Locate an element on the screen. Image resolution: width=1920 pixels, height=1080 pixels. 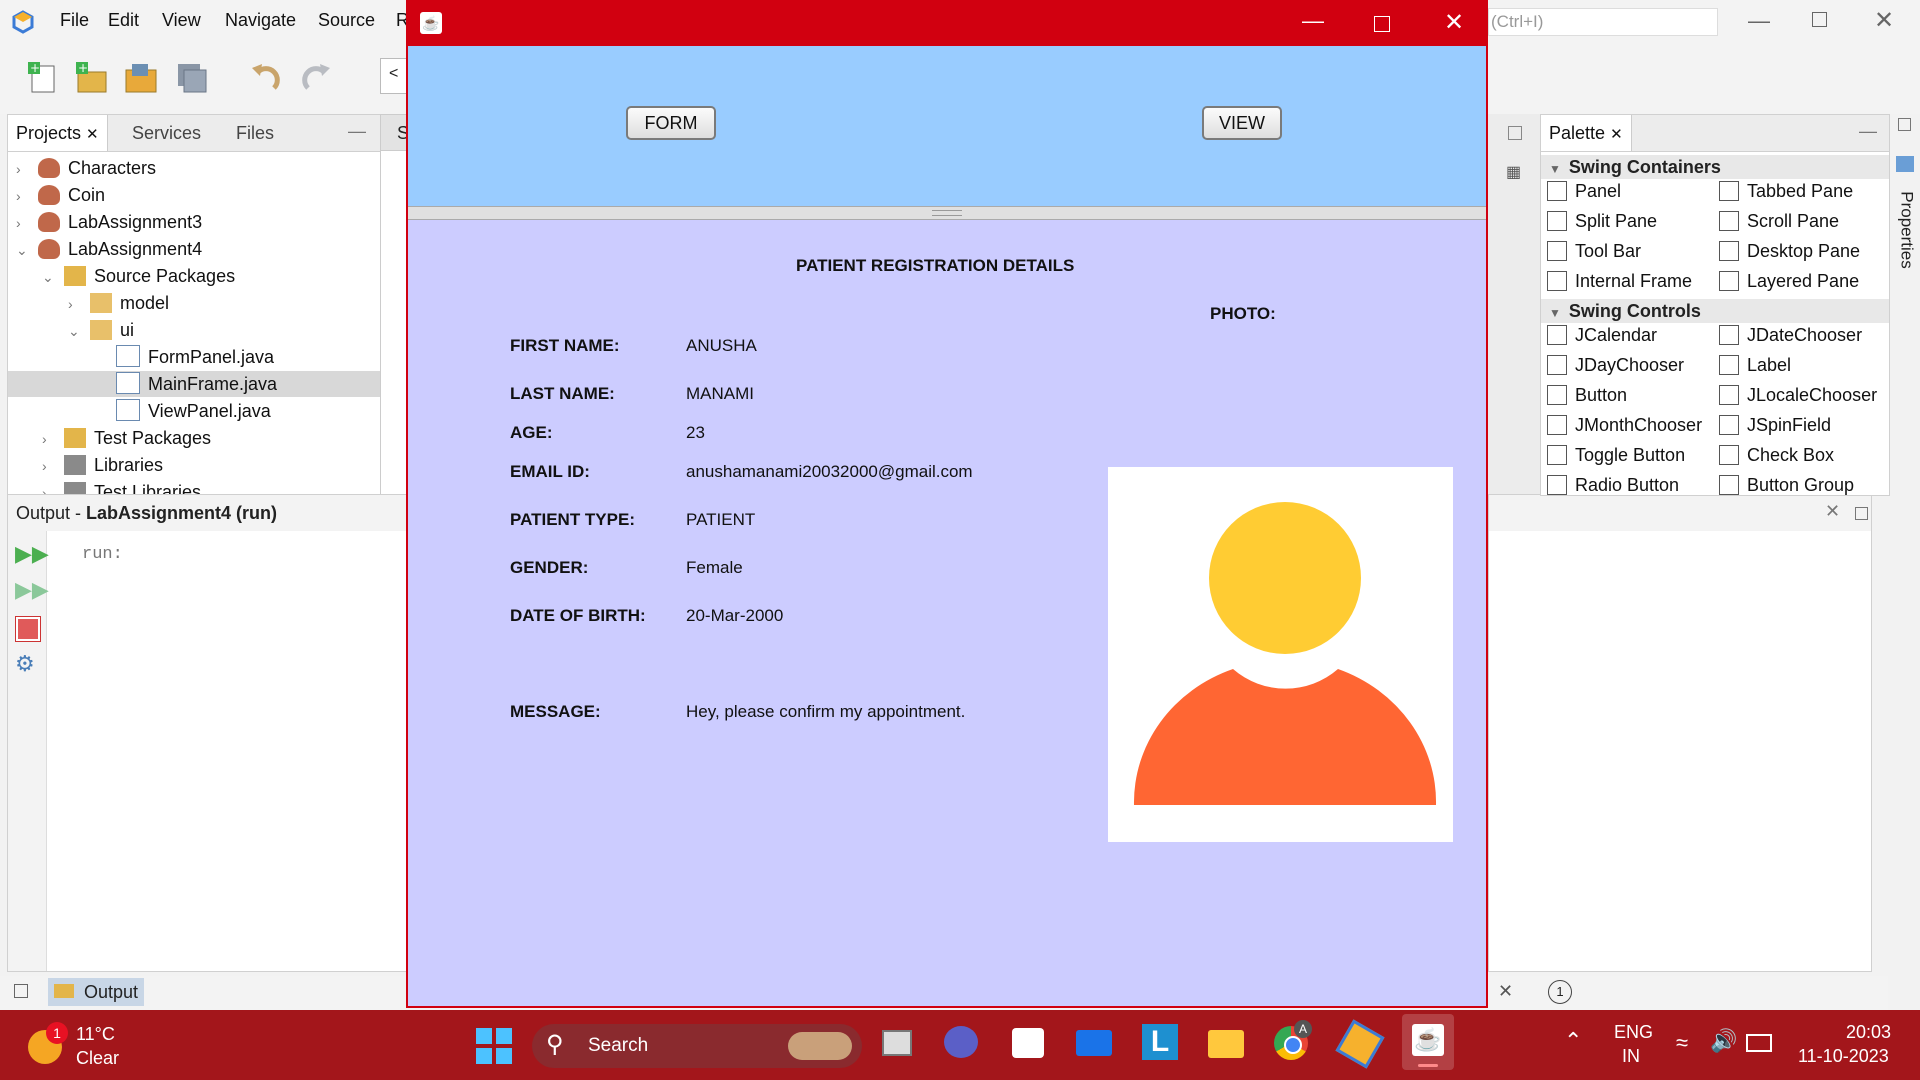
rerun-with-params-icon: ▶▶ is located at coordinates (32, 590).